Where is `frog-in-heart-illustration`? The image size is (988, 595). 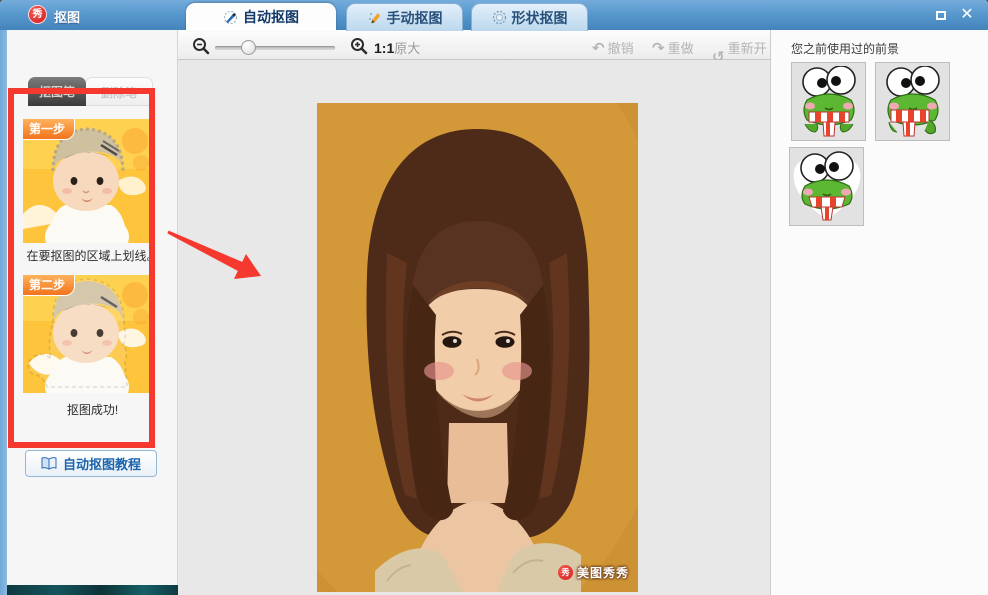
frog-in-heart-illustration is located at coordinates (826, 185).